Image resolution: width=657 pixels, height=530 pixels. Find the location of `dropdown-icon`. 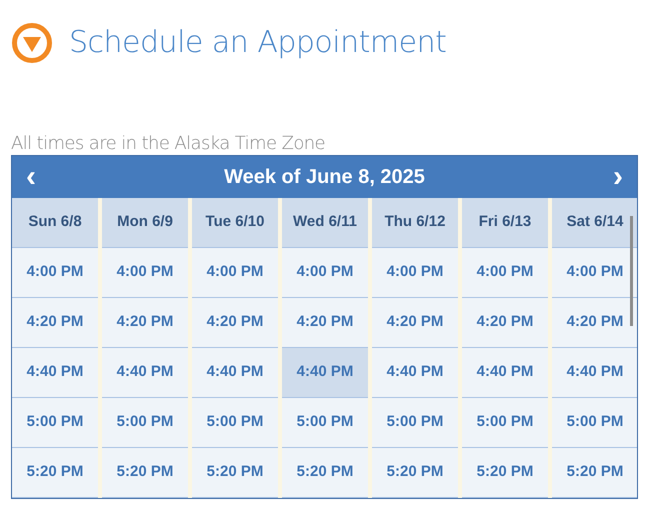

dropdown-icon is located at coordinates (32, 43).